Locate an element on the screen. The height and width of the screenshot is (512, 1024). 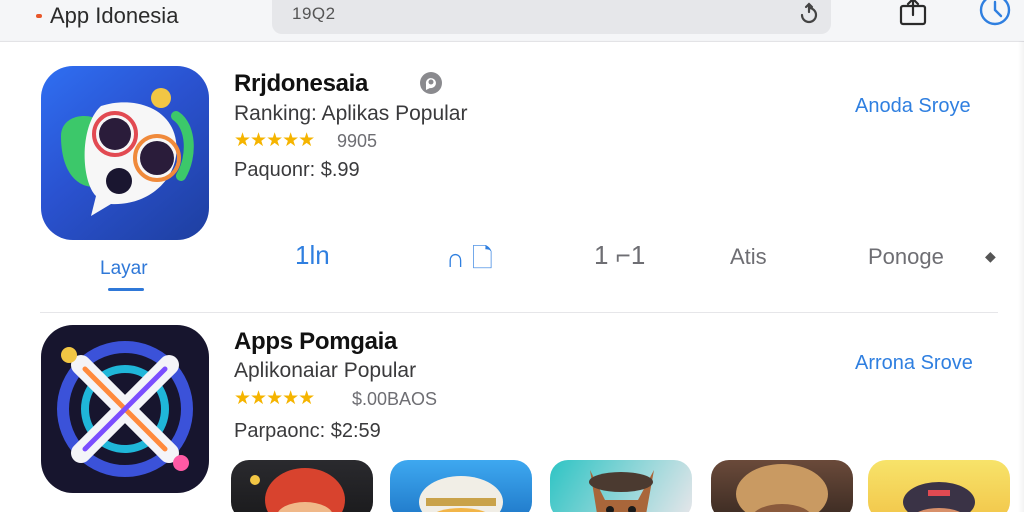
second-app-logo-icon is located at coordinates (125, 409).